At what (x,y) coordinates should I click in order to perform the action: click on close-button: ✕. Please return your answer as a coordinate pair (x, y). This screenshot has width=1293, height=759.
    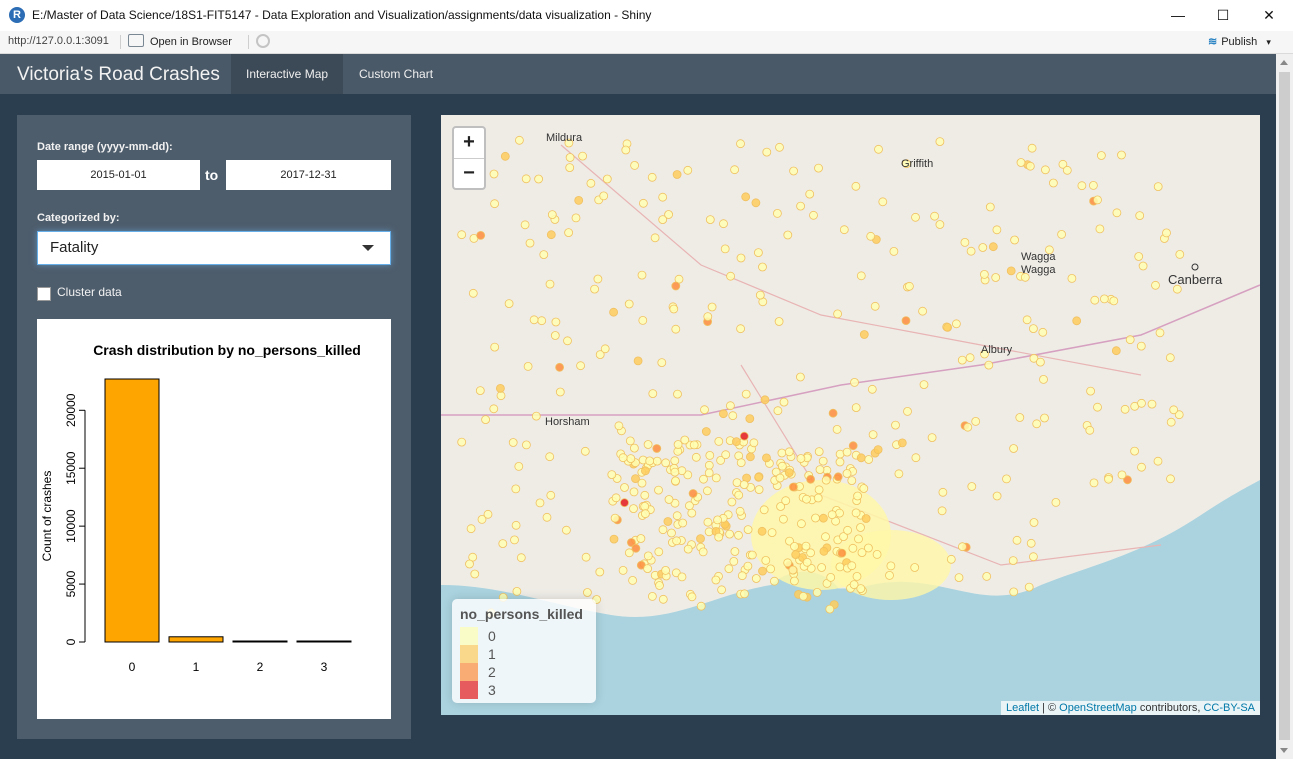
    Looking at the image, I should click on (1269, 15).